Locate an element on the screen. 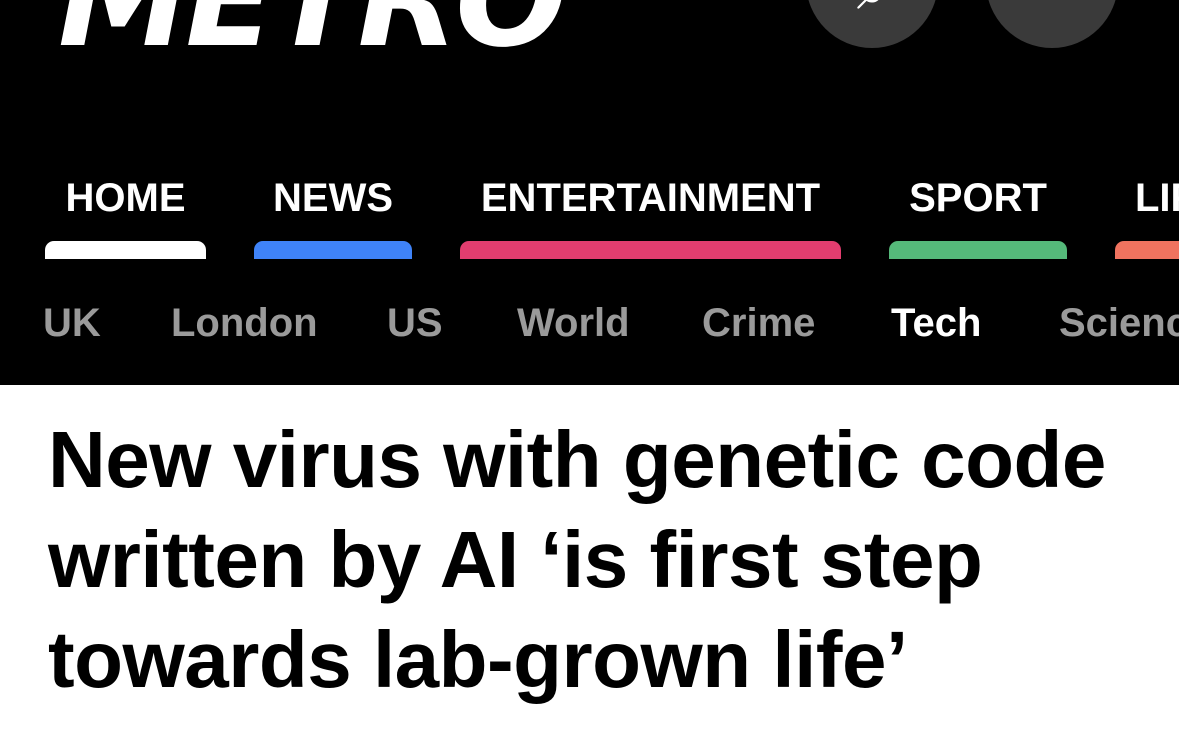 The image size is (1179, 742). subnav-item-science: Science is located at coordinates (1119, 323).